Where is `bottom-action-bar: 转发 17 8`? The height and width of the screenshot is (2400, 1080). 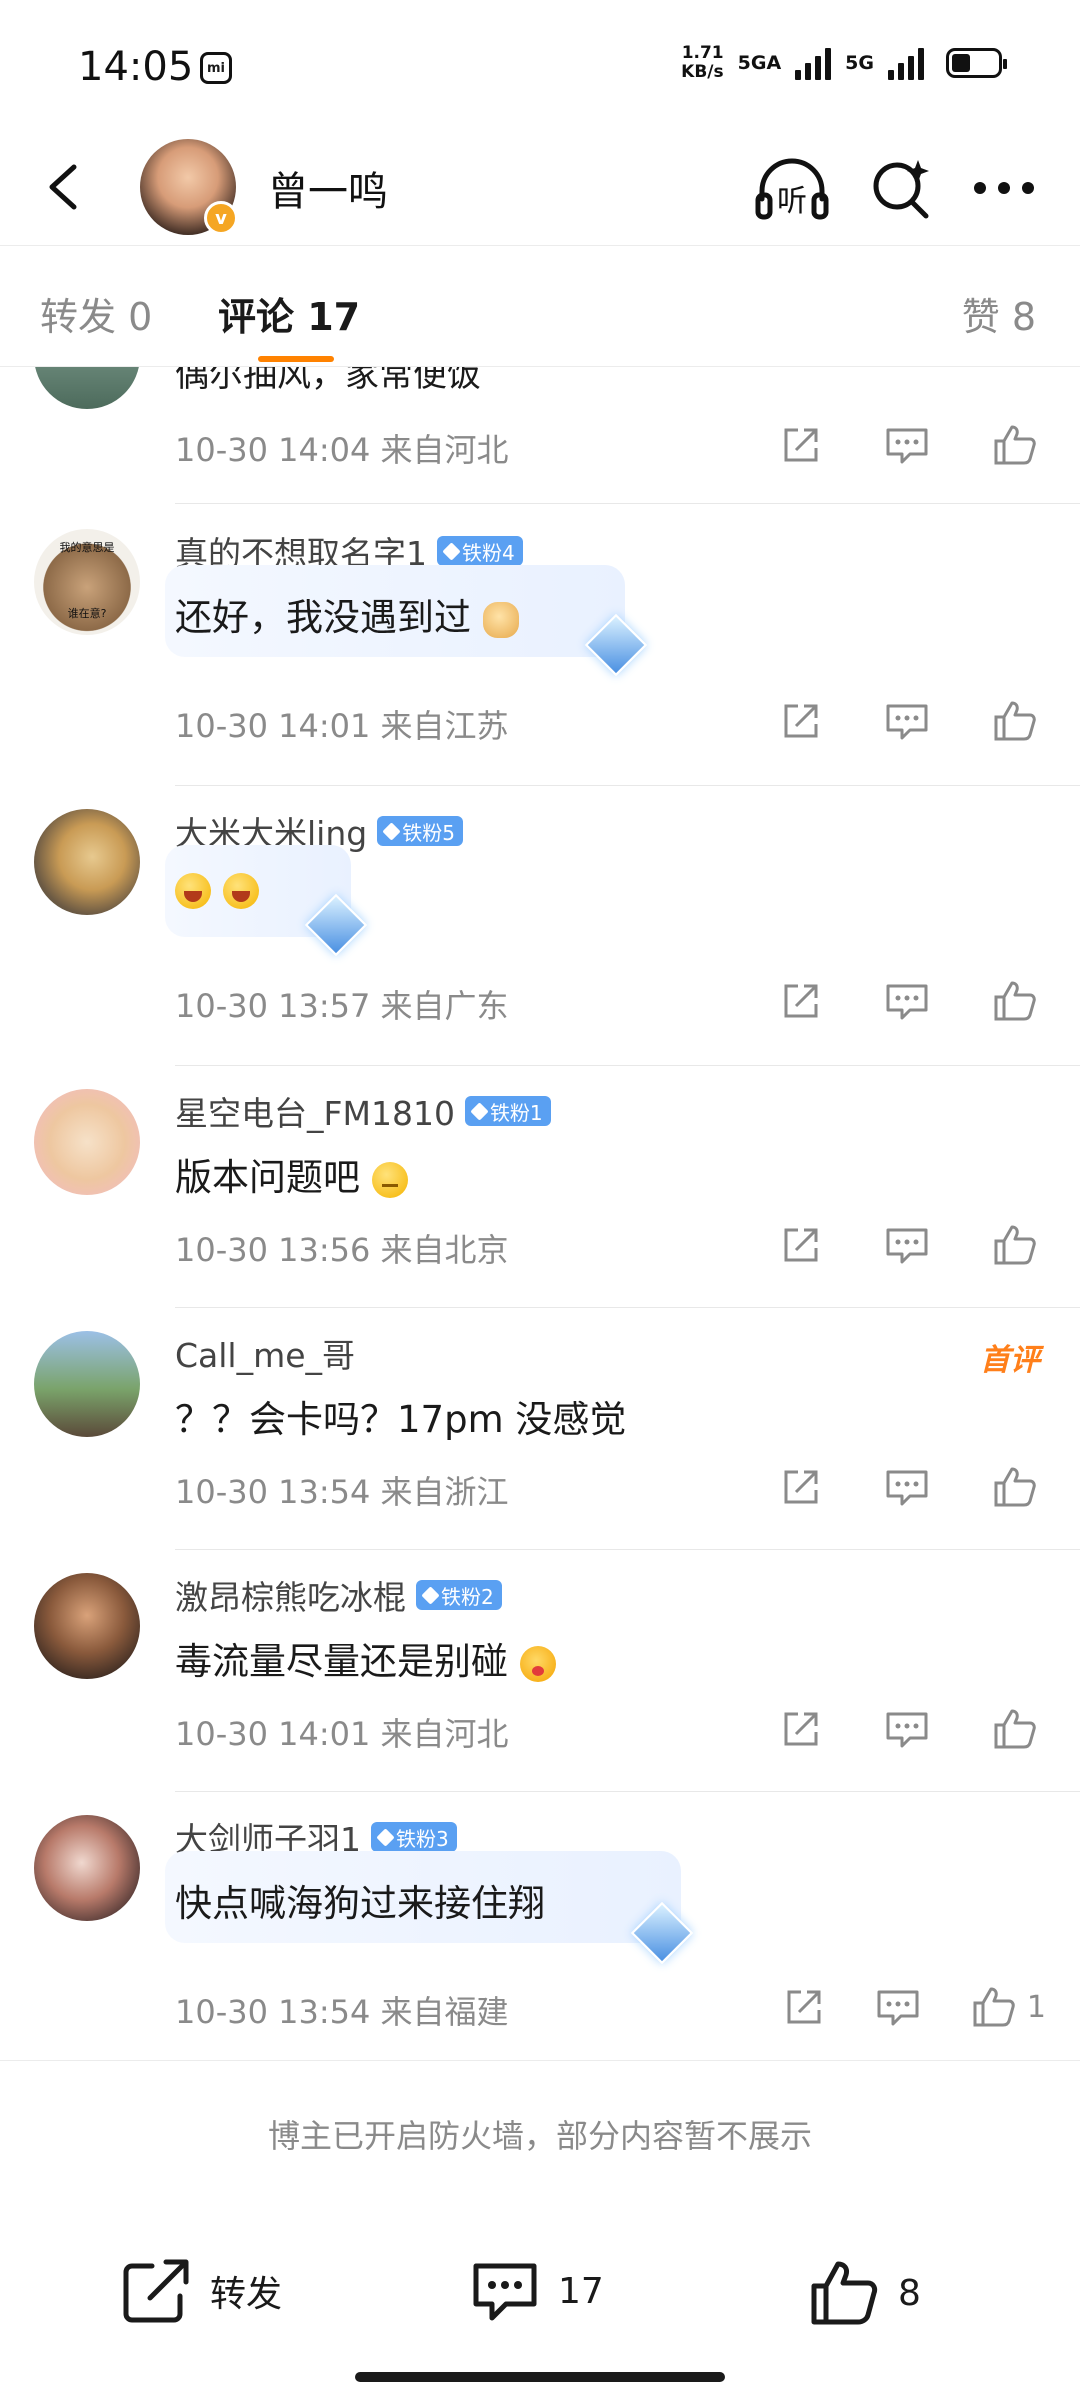 bottom-action-bar: 转发 17 8 is located at coordinates (540, 2300).